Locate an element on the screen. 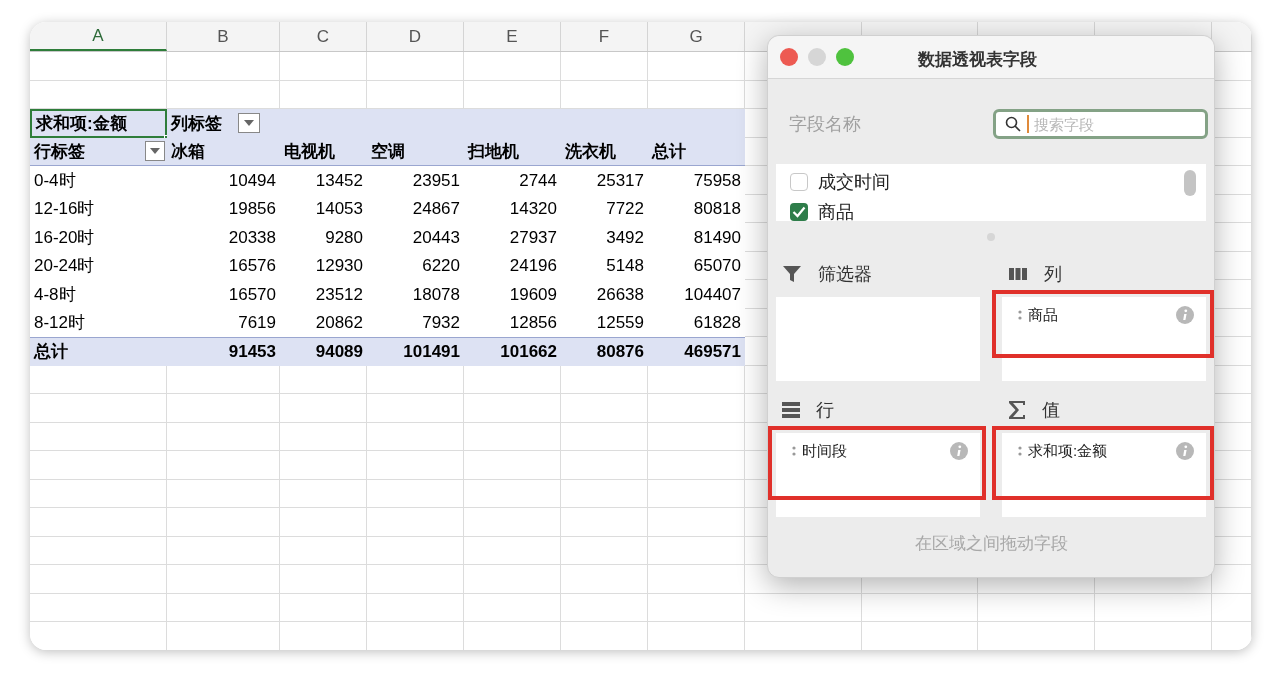  selected-cell: 求和项:金额 is located at coordinates (98, 123).